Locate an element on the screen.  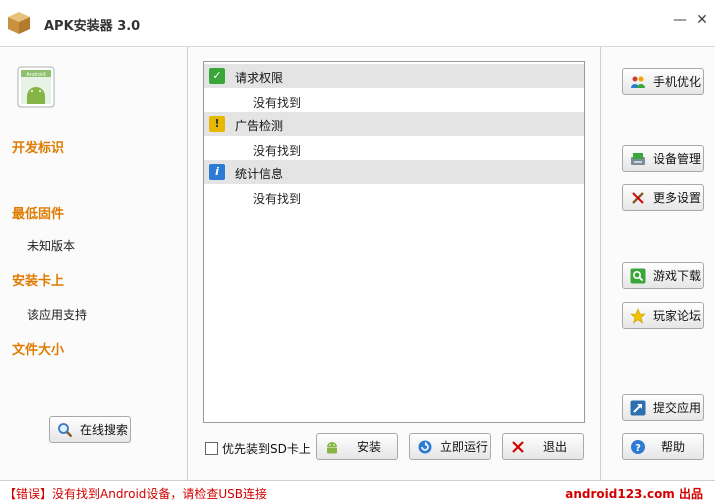
tools-icon is located at coordinates (638, 198).